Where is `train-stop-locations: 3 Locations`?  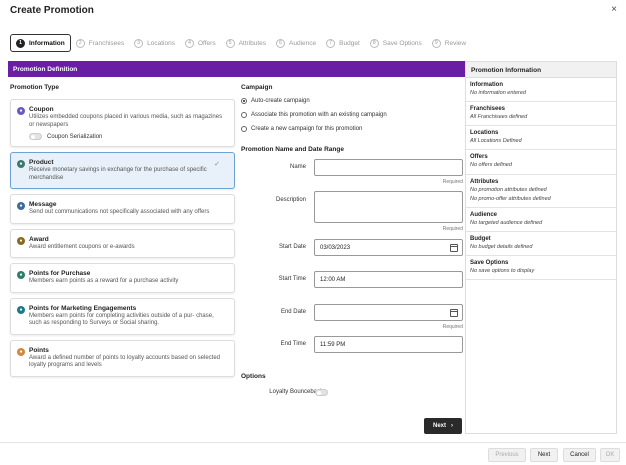
train-stop-locations: 3 Locations is located at coordinates (154, 43).